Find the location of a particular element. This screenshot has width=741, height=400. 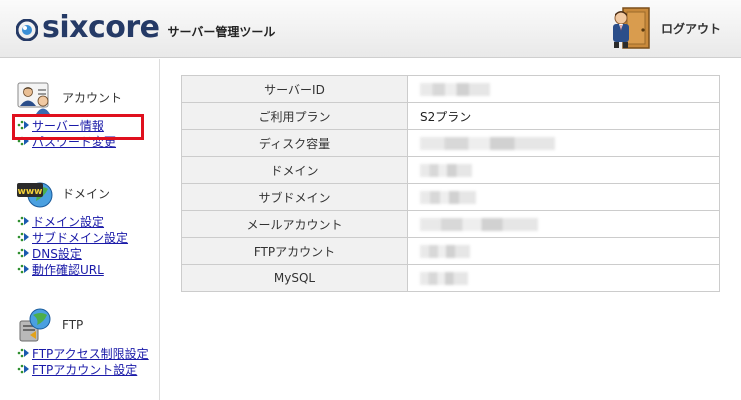

menu-item-test-url: 動作確認URL is located at coordinates (72, 269).